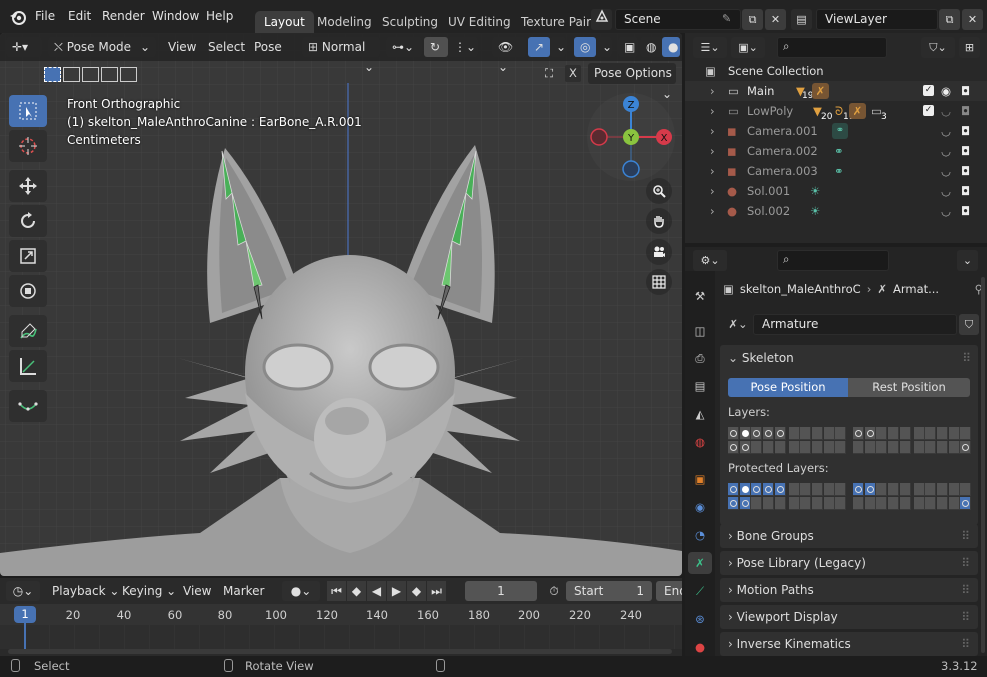 Image resolution: width=987 pixels, height=677 pixels. What do you see at coordinates (738, 324) in the screenshot?
I see `armature-data-icon: ✗⌄` at bounding box center [738, 324].